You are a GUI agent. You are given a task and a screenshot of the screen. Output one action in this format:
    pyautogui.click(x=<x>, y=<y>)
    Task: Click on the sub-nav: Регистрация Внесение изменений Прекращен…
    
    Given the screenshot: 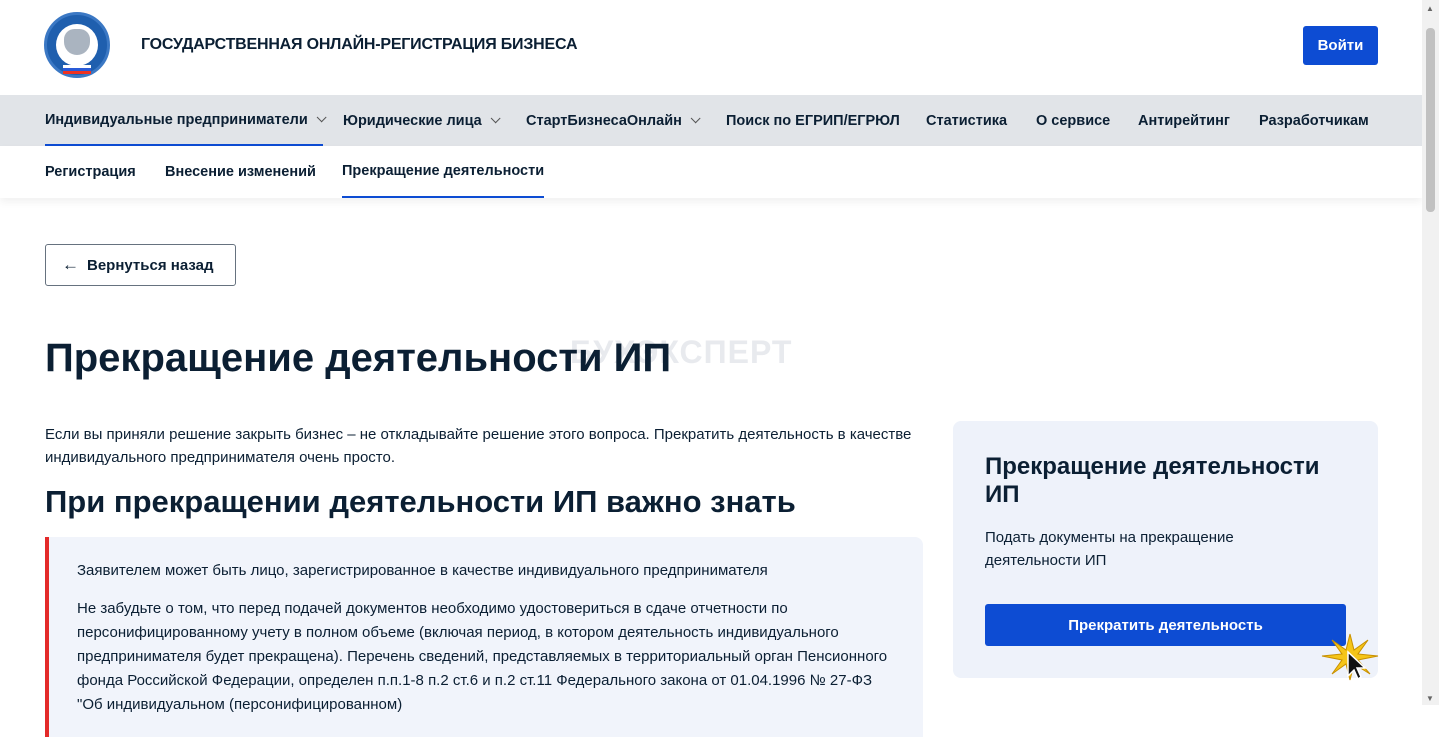 What is the action you would take?
    pyautogui.click(x=711, y=172)
    